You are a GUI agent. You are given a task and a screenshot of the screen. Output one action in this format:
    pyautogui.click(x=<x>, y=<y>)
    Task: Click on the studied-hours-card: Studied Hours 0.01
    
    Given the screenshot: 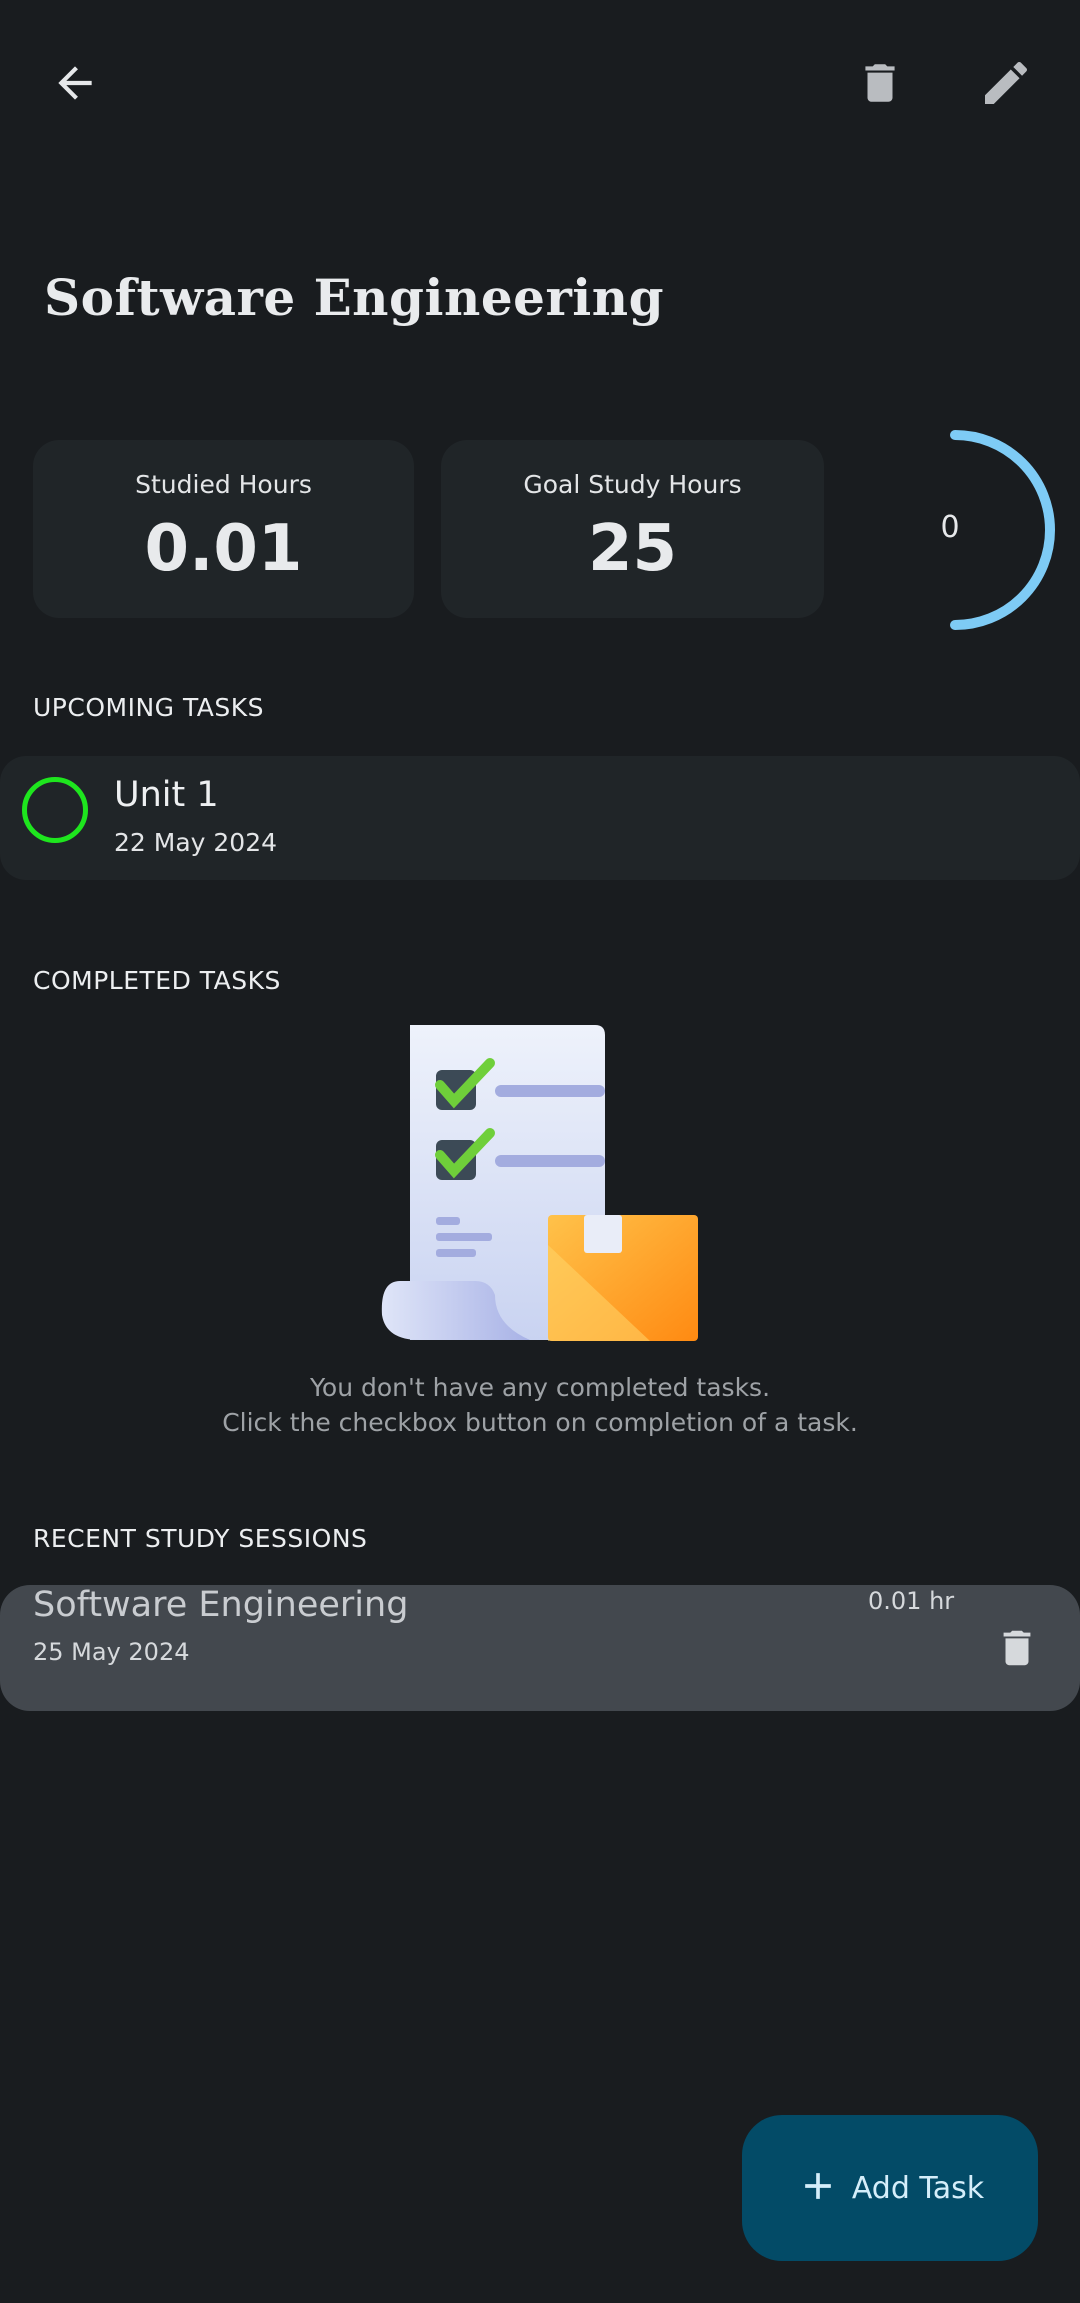 What is the action you would take?
    pyautogui.click(x=223, y=529)
    